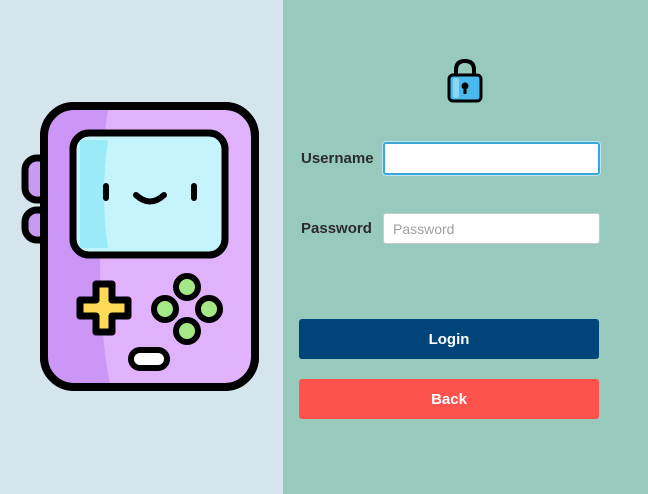 The height and width of the screenshot is (494, 648). I want to click on login-button: Login, so click(449, 339).